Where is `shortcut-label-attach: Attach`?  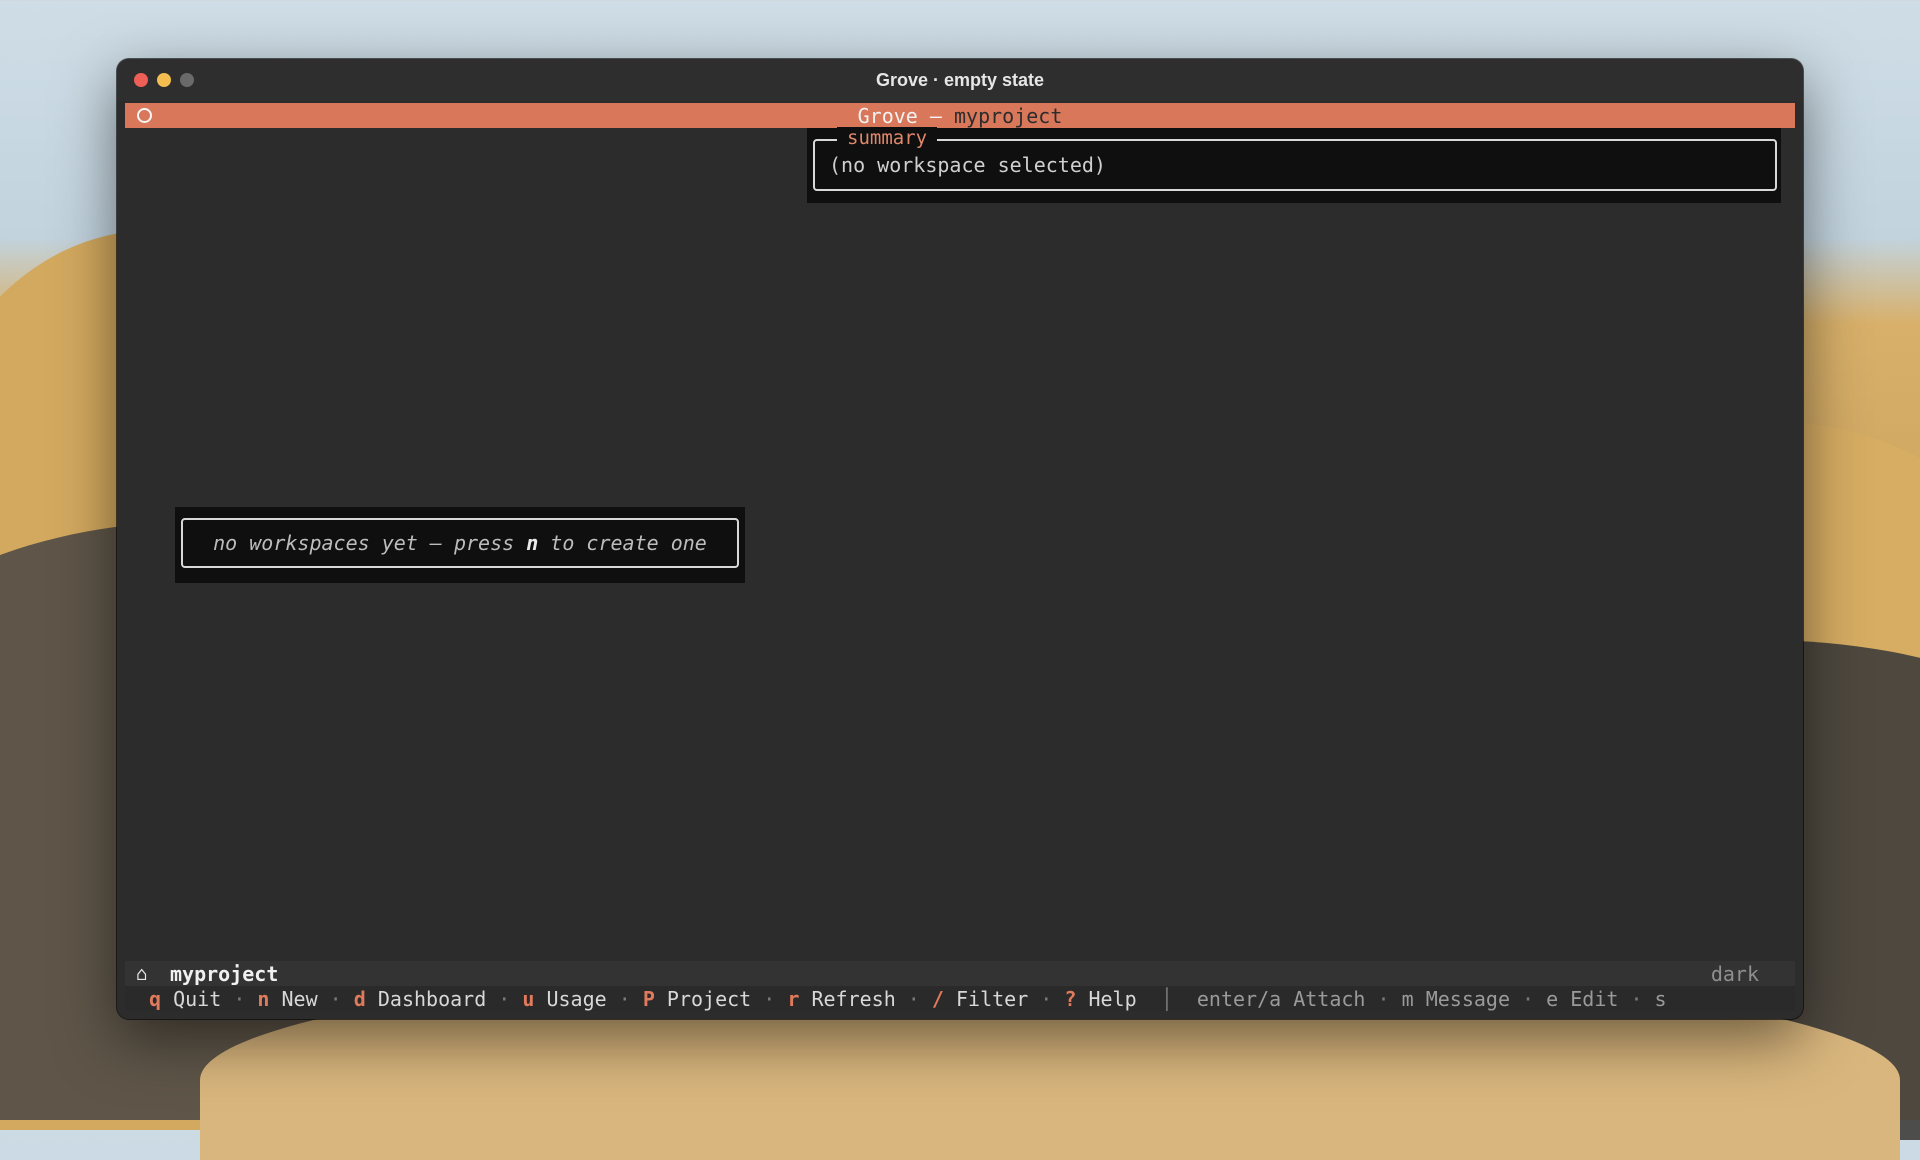
shortcut-label-attach: Attach is located at coordinates (1329, 999).